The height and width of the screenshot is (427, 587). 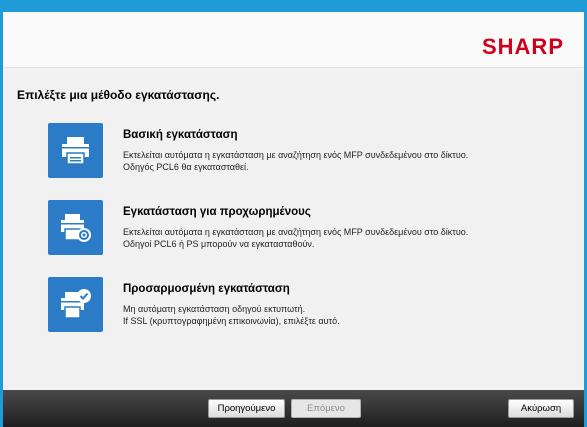 I want to click on option-title: Εγκατάσταση για προχωρημένους, so click(x=217, y=212).